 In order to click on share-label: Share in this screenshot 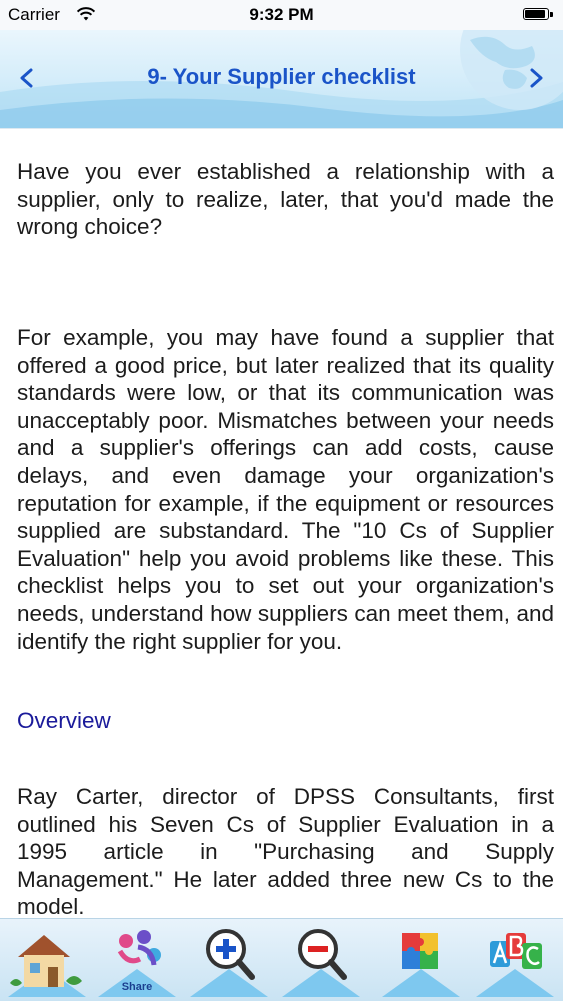, I will do `click(137, 987)`.